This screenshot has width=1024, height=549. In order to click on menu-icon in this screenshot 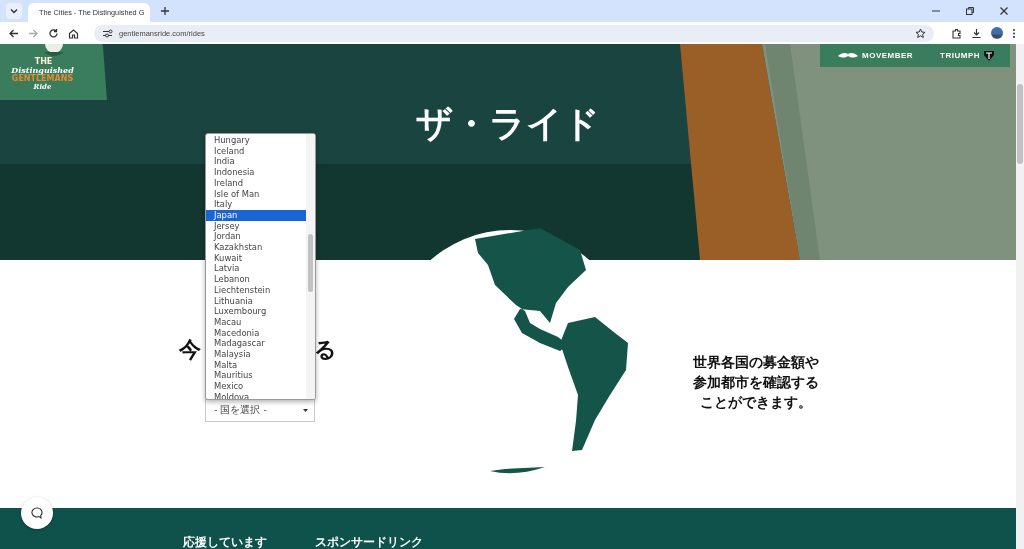, I will do `click(1014, 33)`.